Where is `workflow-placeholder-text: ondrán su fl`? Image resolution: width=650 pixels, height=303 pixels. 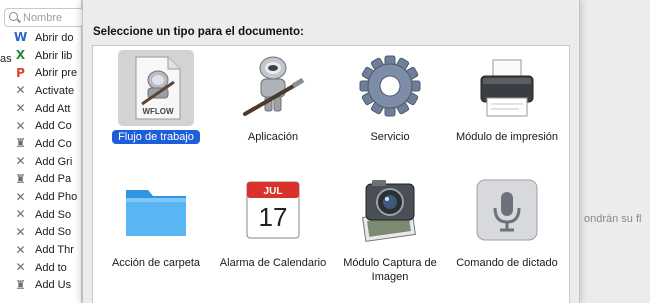 workflow-placeholder-text: ondrán su fl is located at coordinates (613, 219).